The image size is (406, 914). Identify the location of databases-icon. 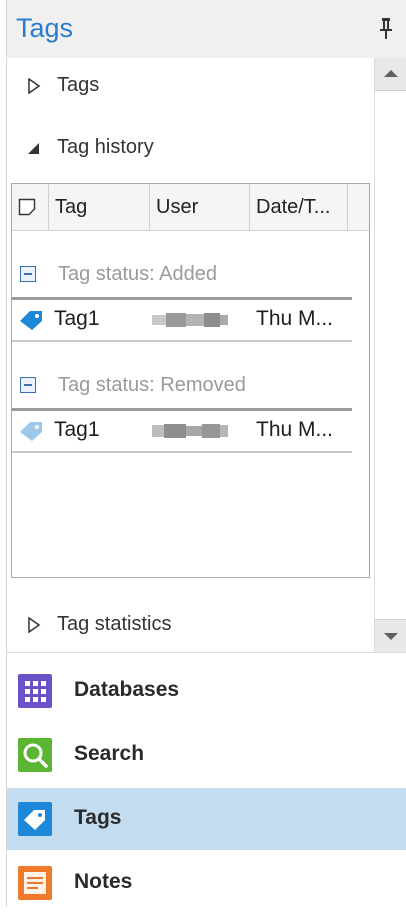
(35, 691).